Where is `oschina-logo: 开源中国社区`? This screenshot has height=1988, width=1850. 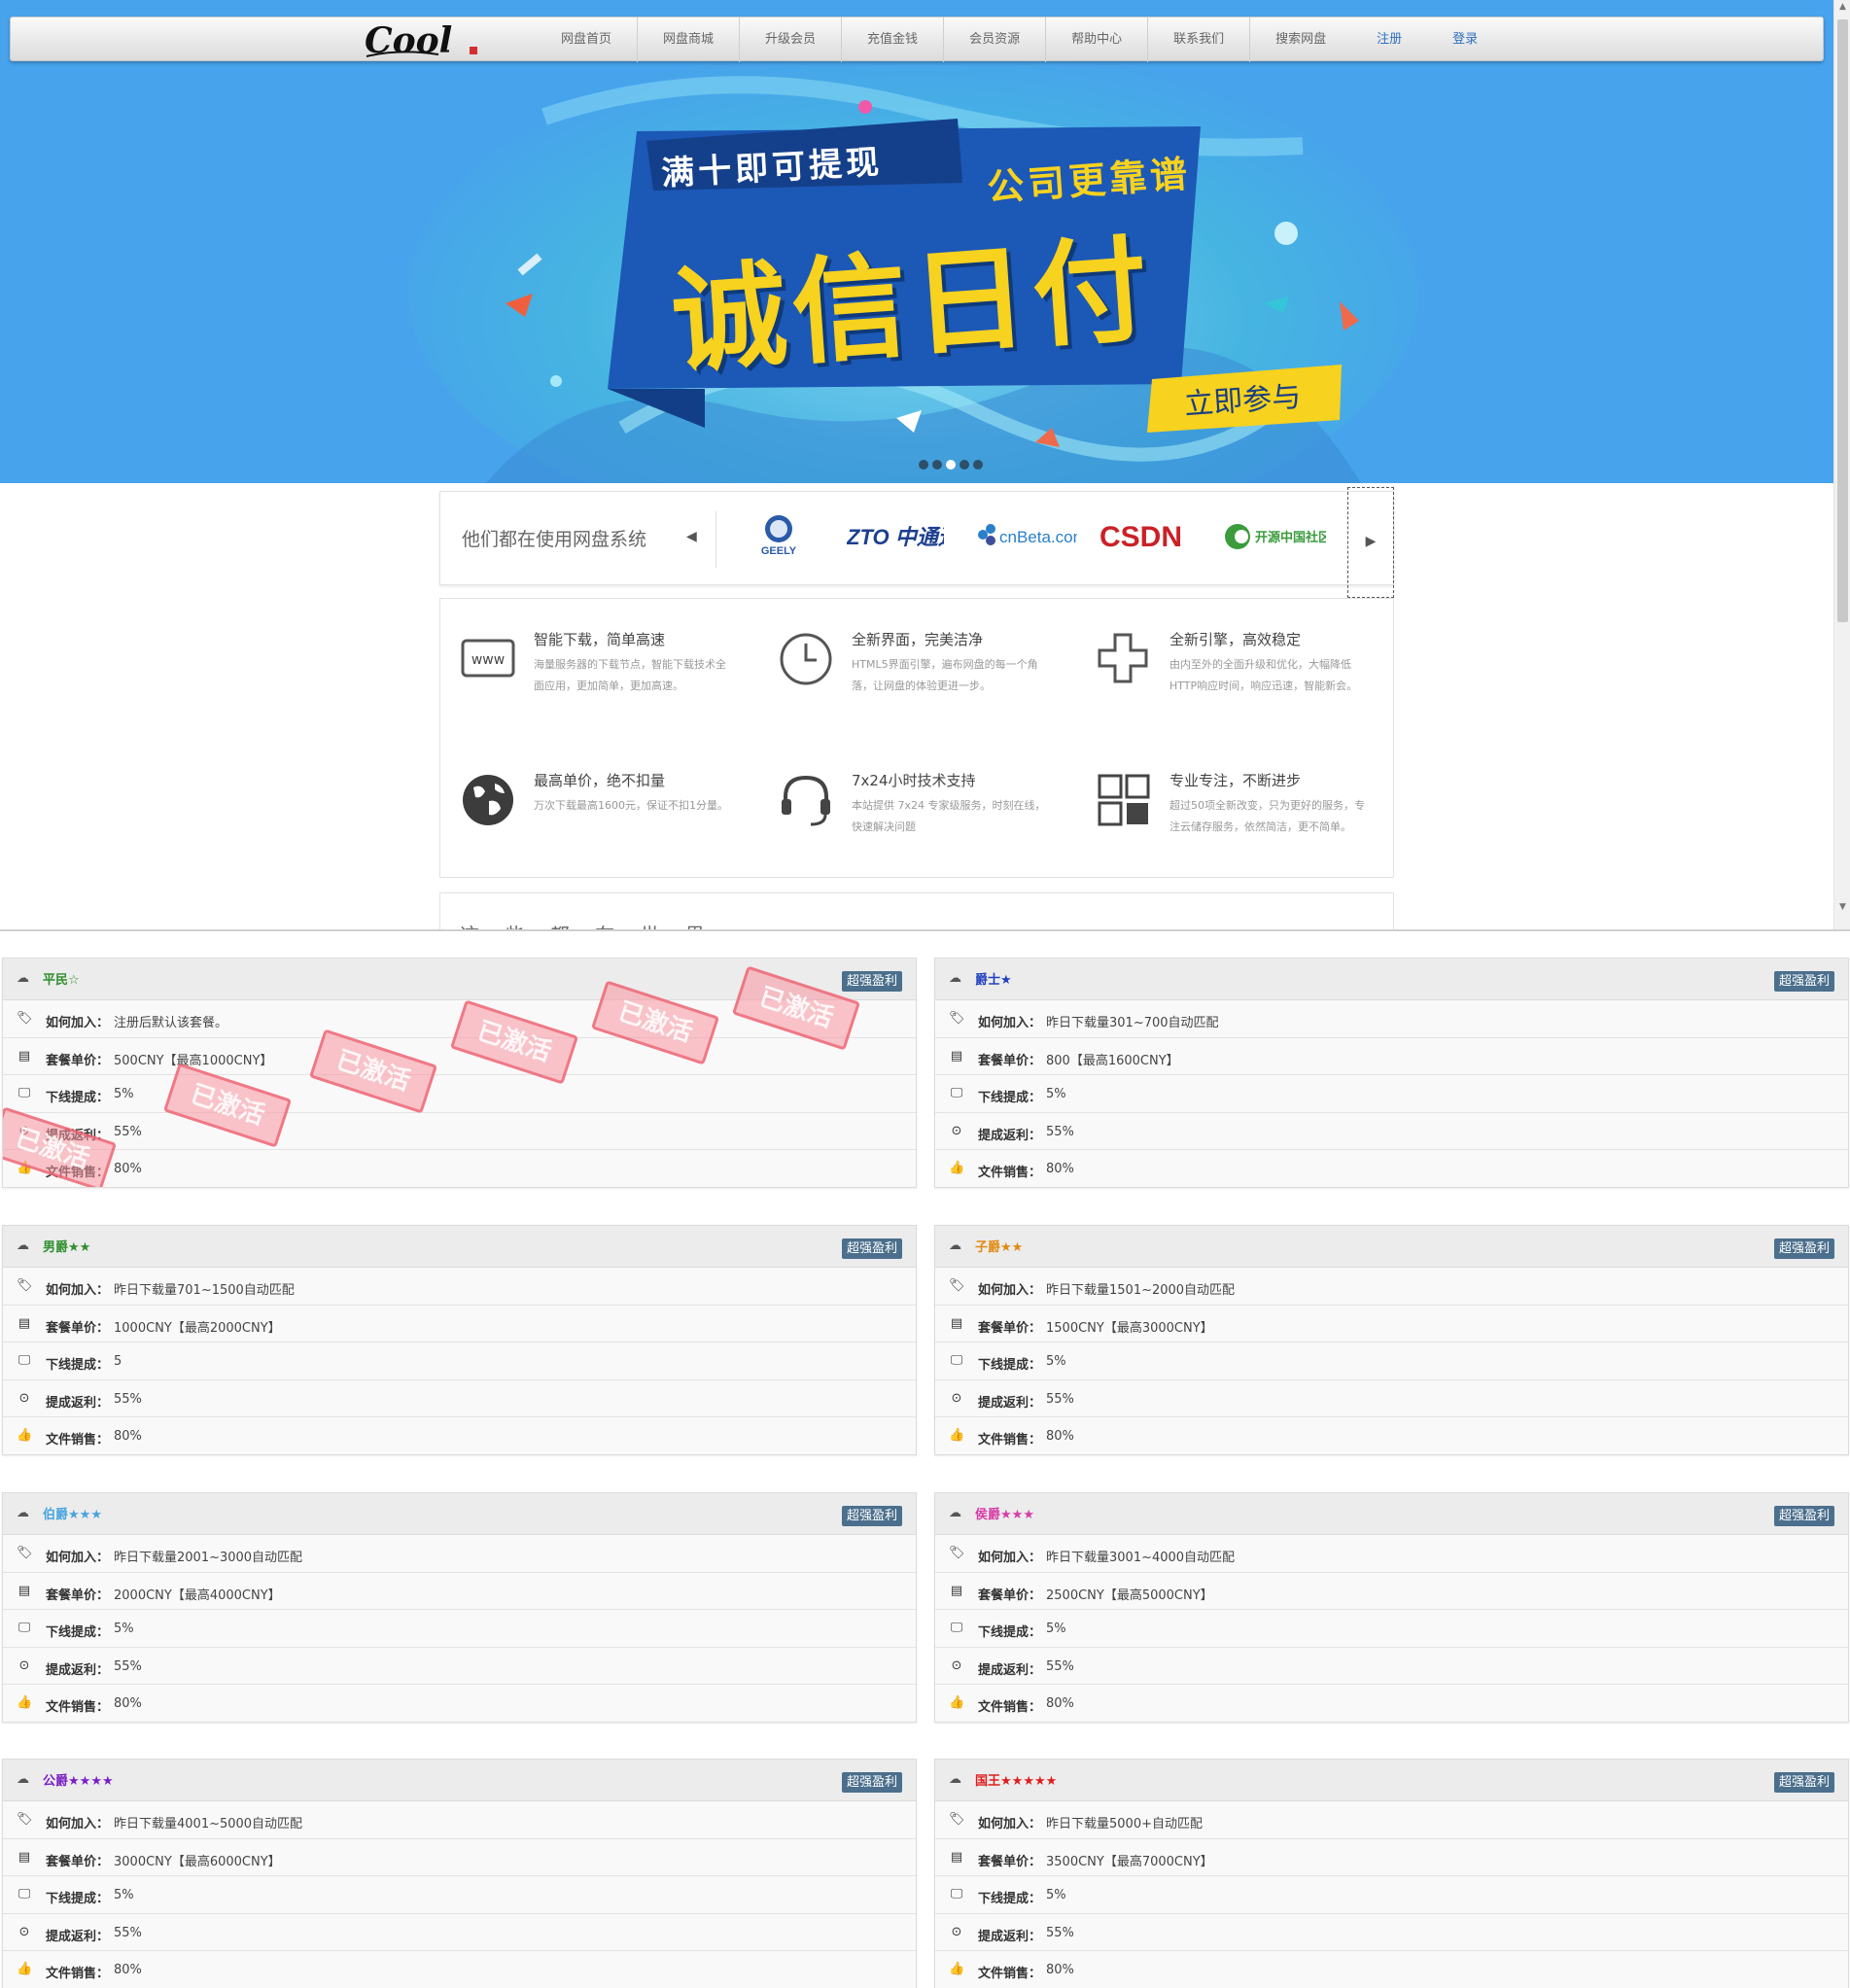
oschina-logo: 开源中国社区 is located at coordinates (1275, 537).